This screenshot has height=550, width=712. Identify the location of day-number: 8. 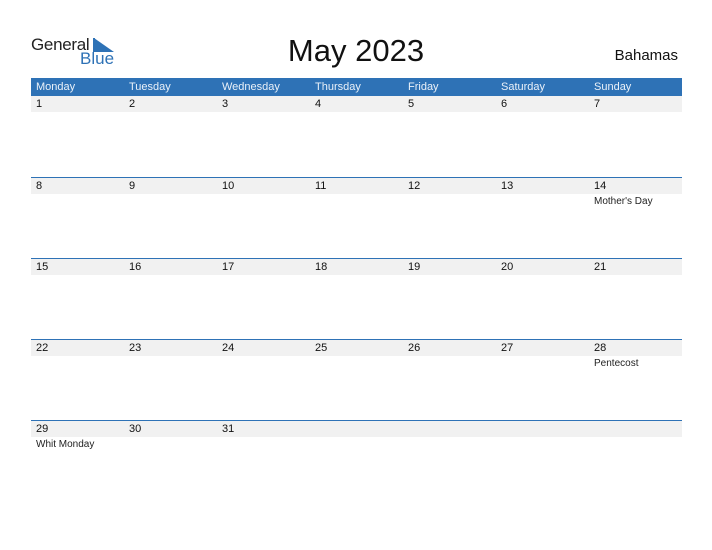
(39, 186).